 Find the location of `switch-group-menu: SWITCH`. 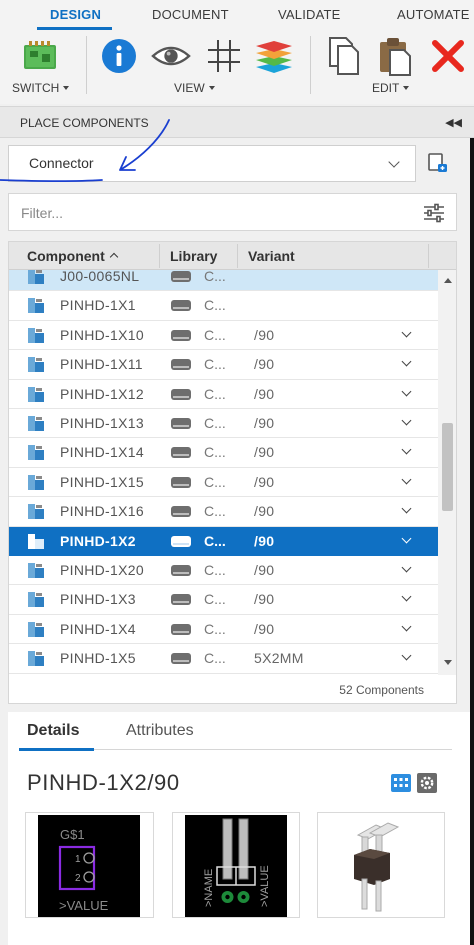

switch-group-menu: SWITCH is located at coordinates (41, 88).